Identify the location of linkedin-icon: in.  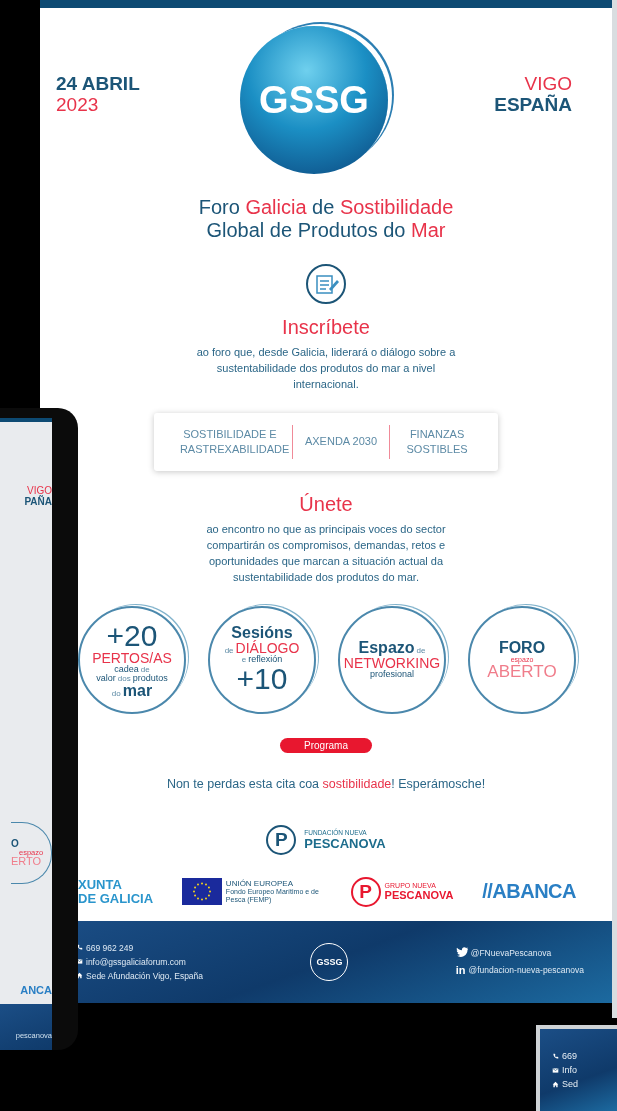
(460, 970).